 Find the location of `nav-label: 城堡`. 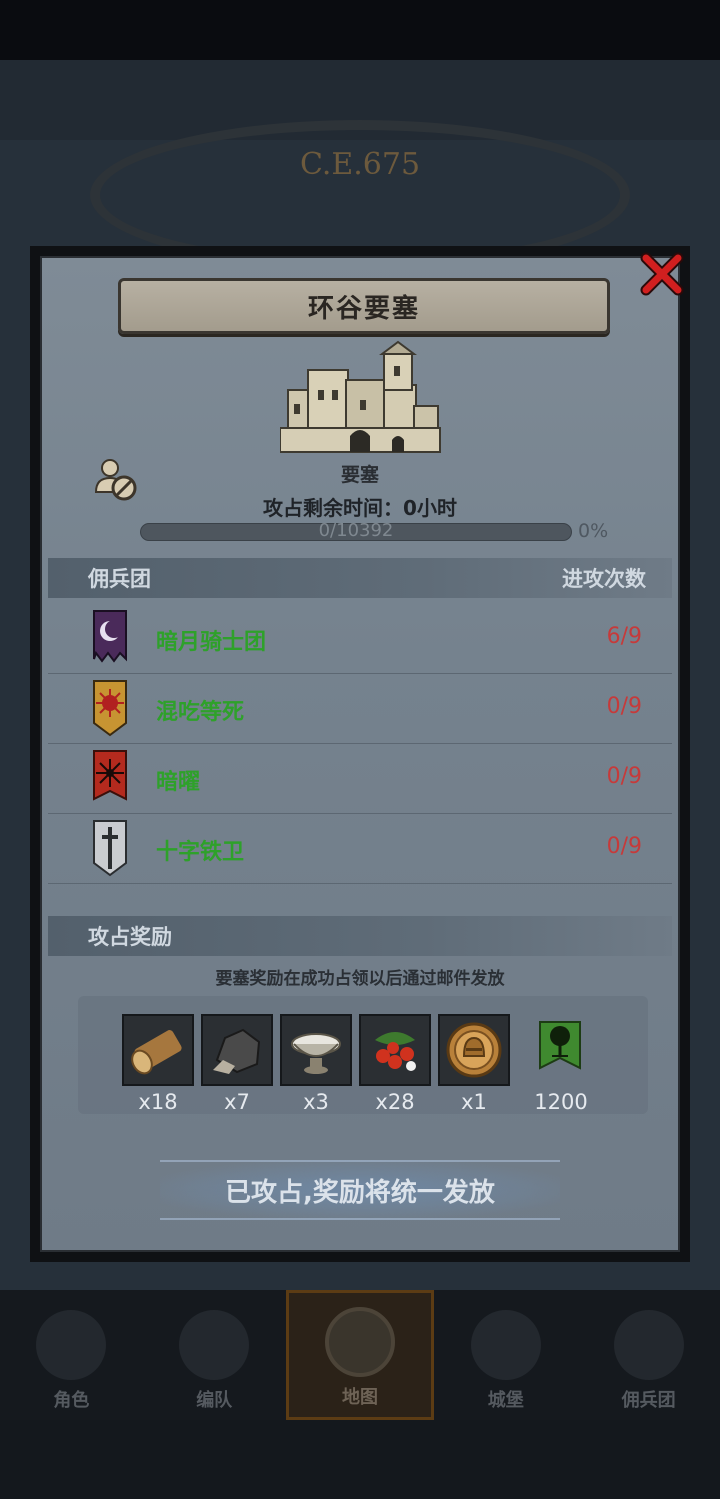

nav-label: 城堡 is located at coordinates (505, 1400).